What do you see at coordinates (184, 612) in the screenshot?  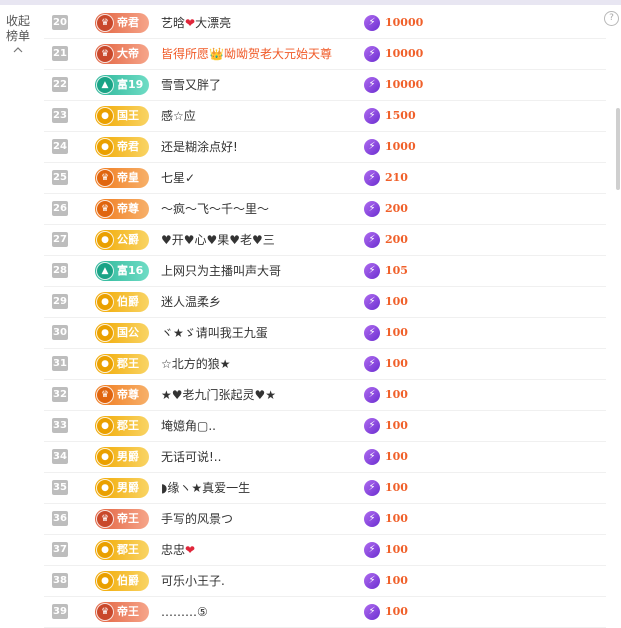 I see `user-name: ………⑤` at bounding box center [184, 612].